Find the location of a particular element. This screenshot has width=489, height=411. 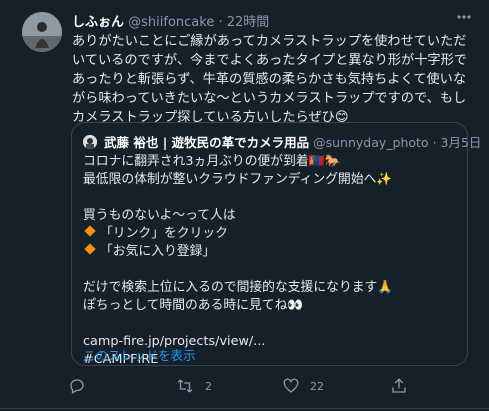

quoted-avatar is located at coordinates (90, 142).